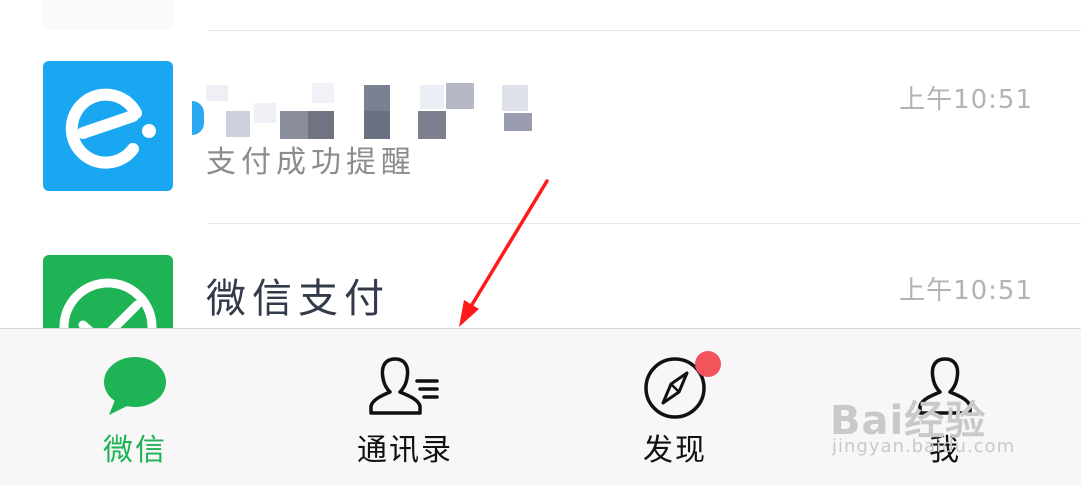 The width and height of the screenshot is (1081, 485). Describe the element at coordinates (311, 162) in the screenshot. I see `chat-preview: 支付成功提醒` at that location.